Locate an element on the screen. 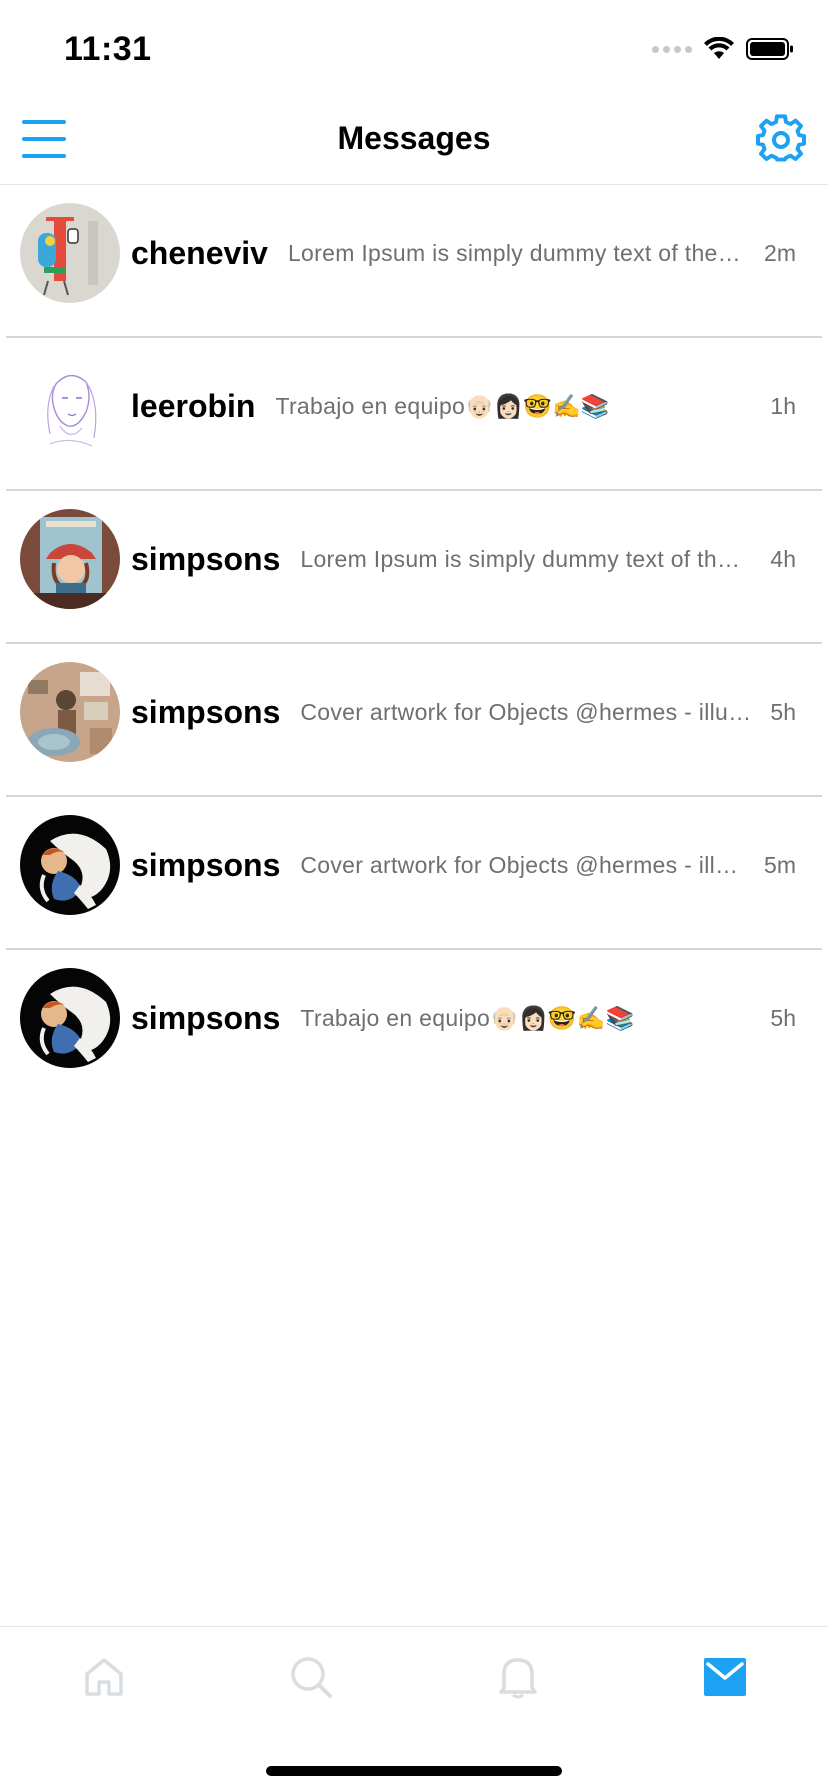 The image size is (828, 1792). tab-notifications is located at coordinates (517, 1677).